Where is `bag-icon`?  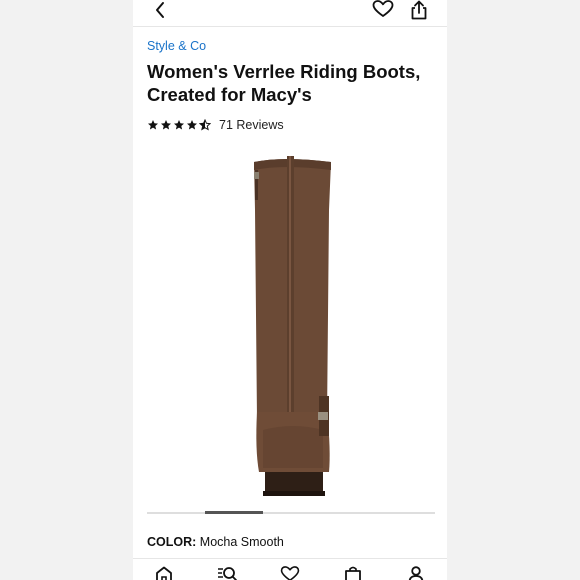
bag-icon is located at coordinates (353, 573).